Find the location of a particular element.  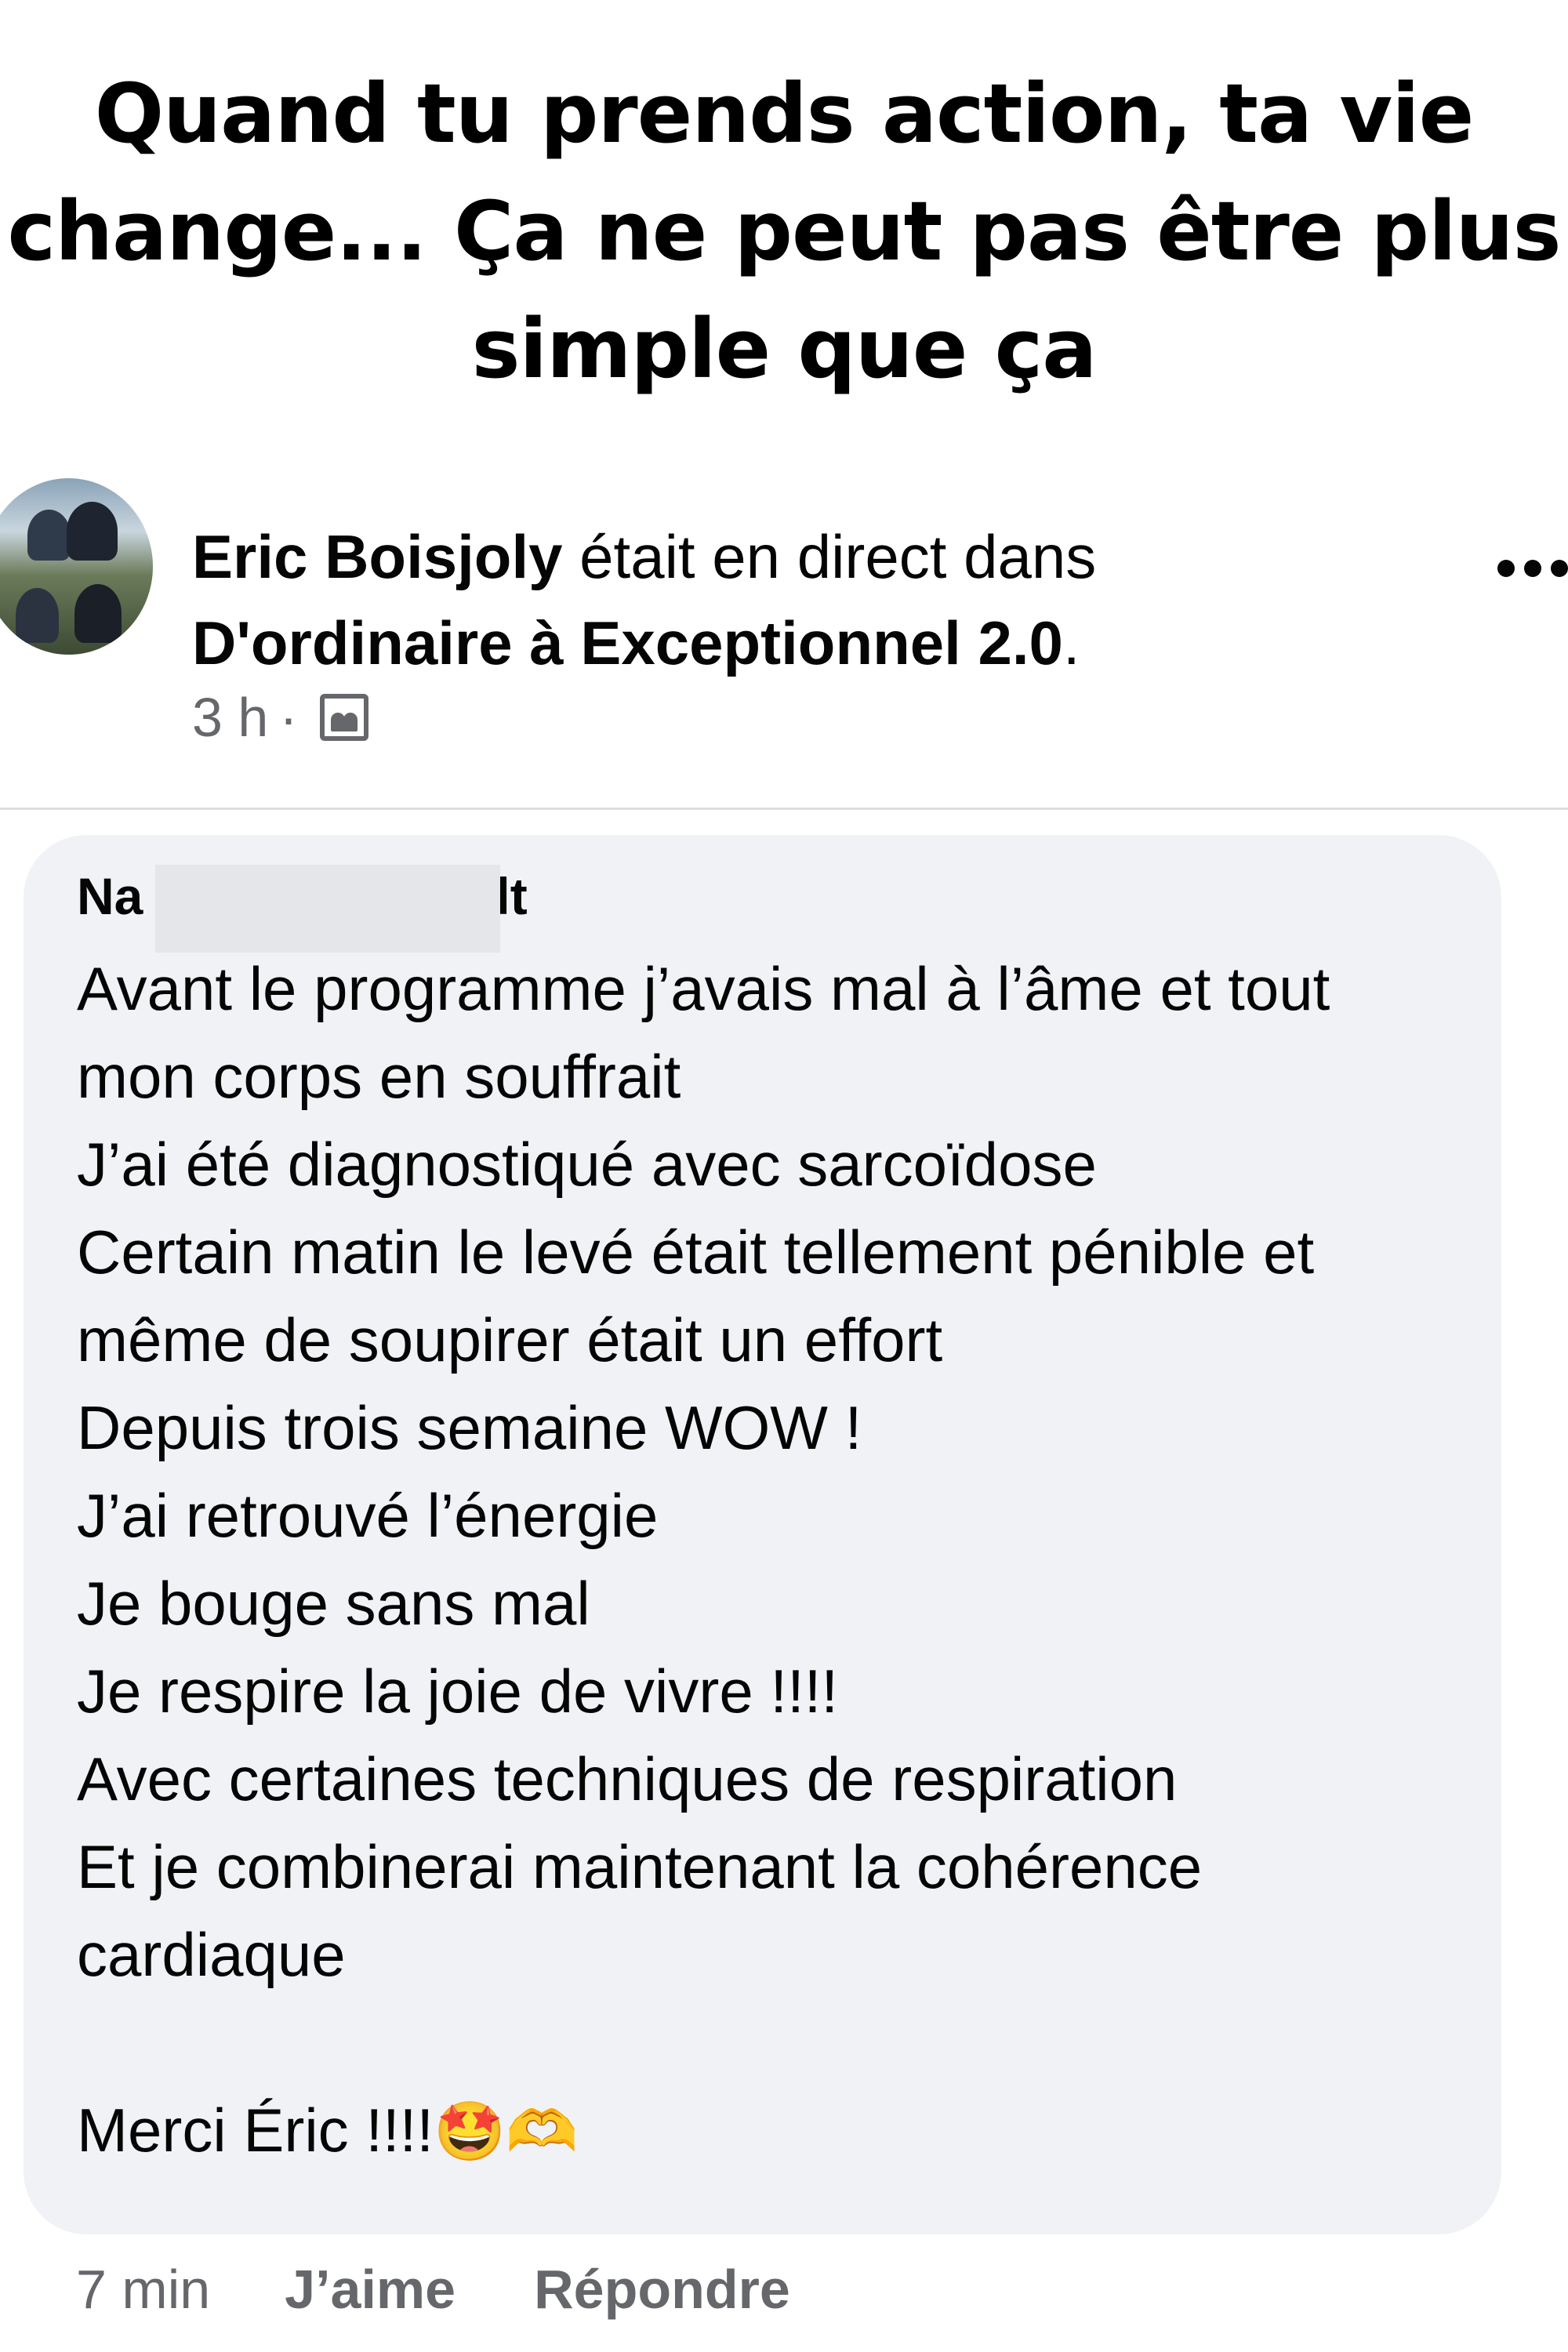

group-icon is located at coordinates (343, 717).